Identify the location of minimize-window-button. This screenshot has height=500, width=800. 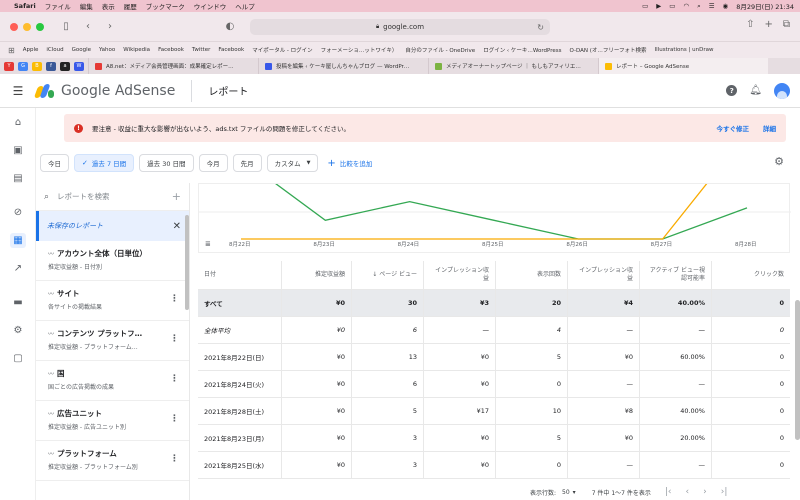
(27, 26).